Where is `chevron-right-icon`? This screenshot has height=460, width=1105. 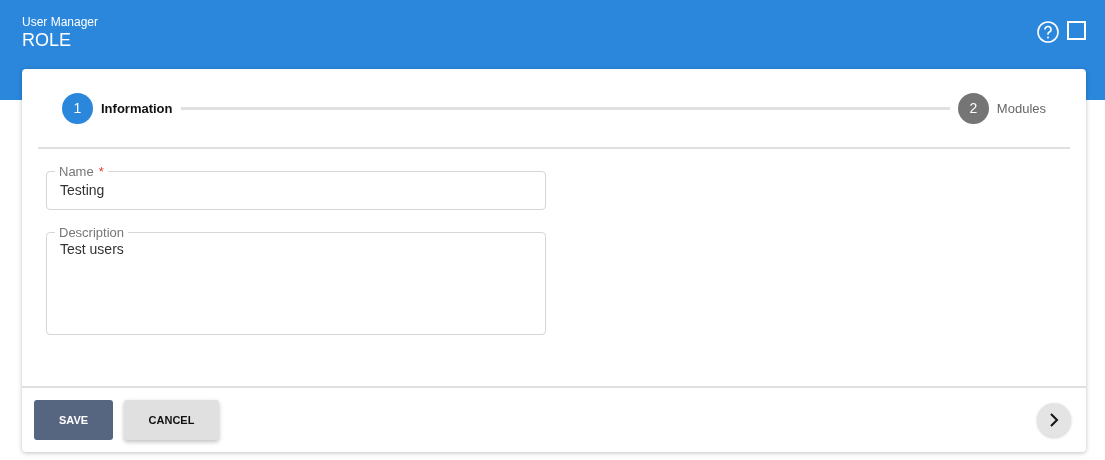 chevron-right-icon is located at coordinates (1054, 420).